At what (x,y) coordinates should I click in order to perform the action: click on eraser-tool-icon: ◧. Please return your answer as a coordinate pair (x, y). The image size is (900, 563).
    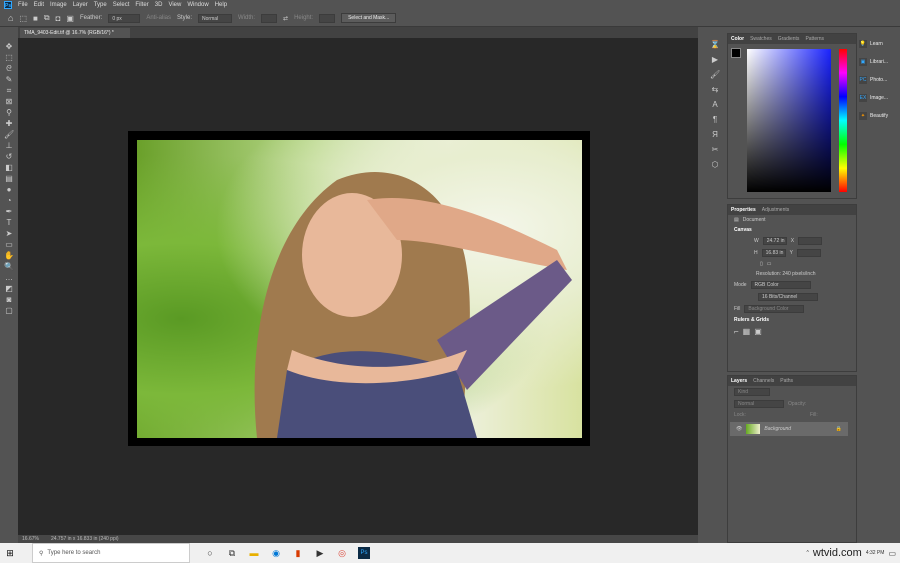
    Looking at the image, I should click on (9, 167).